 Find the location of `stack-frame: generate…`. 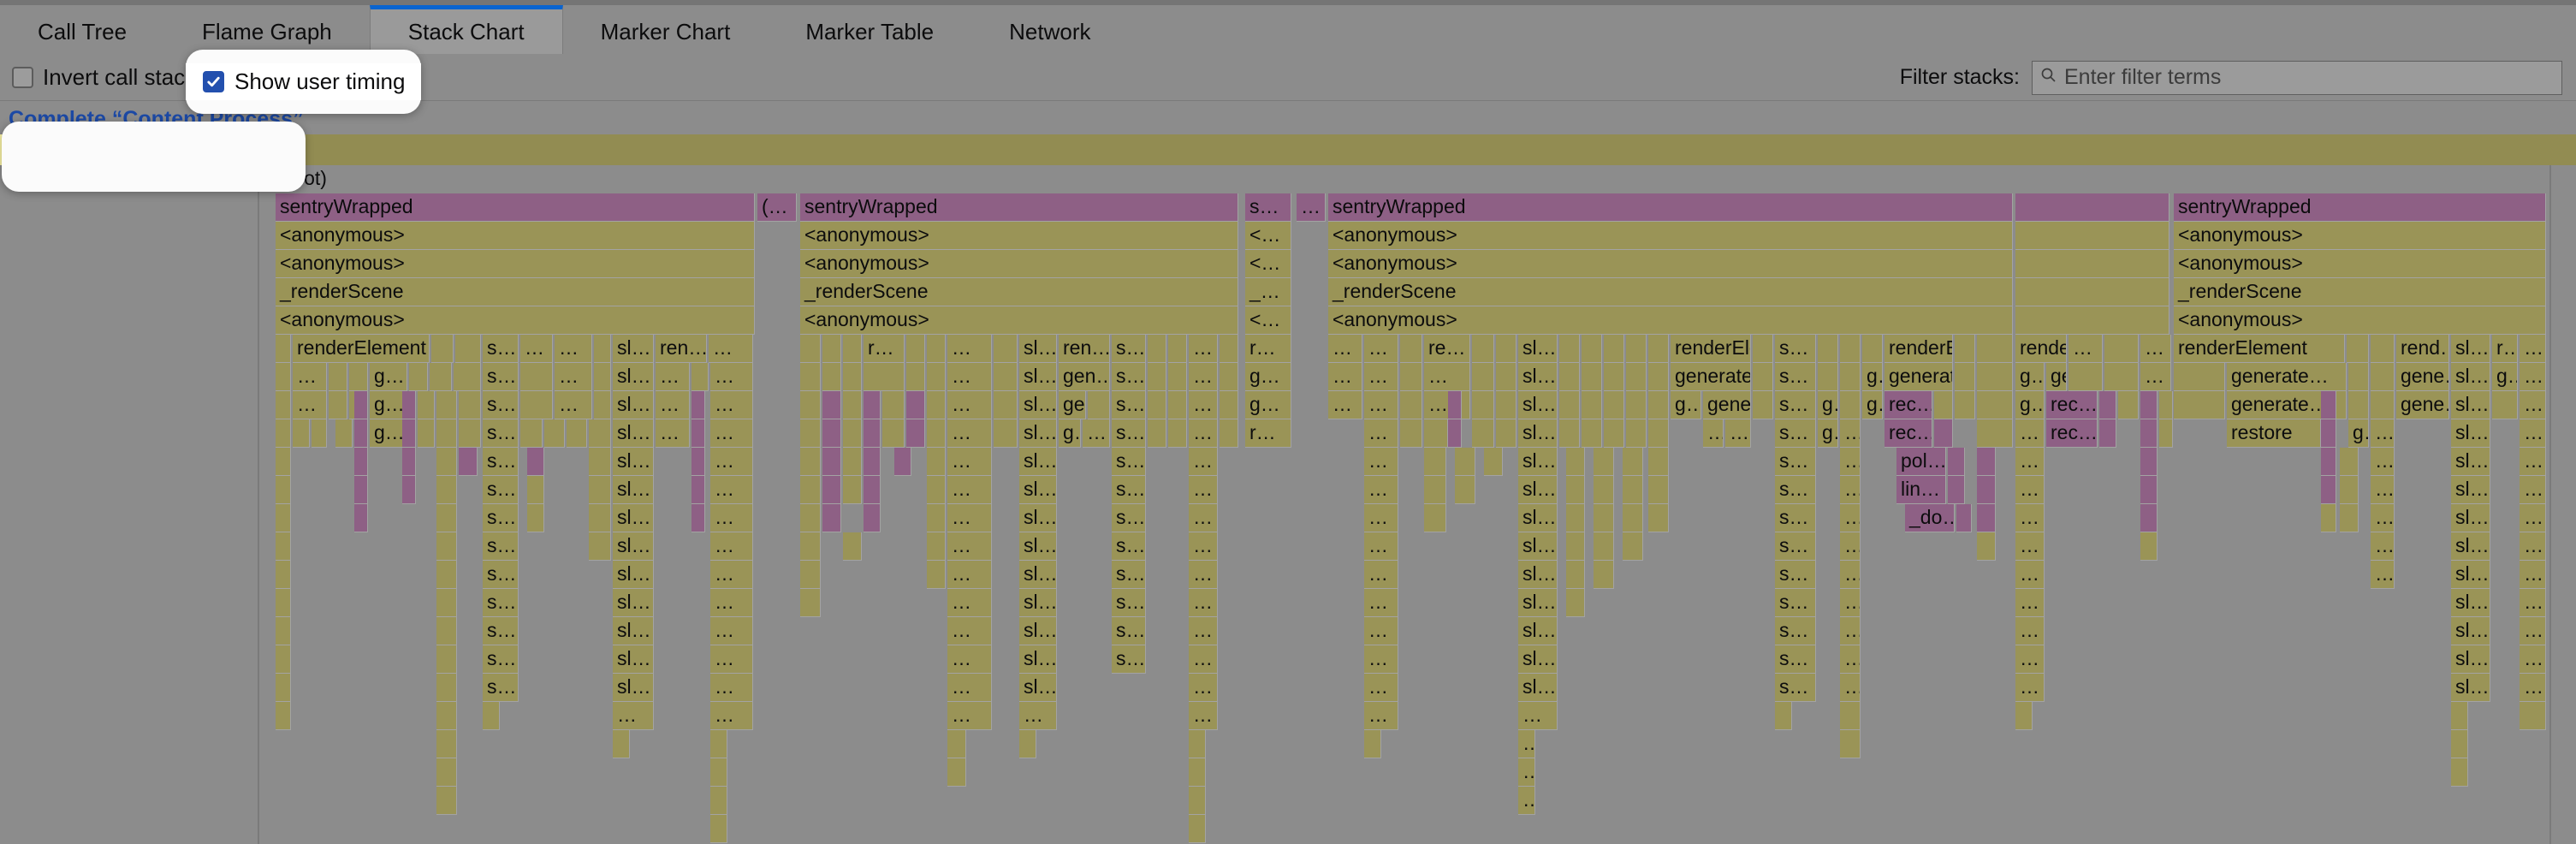

stack-frame: generate… is located at coordinates (2287, 377).